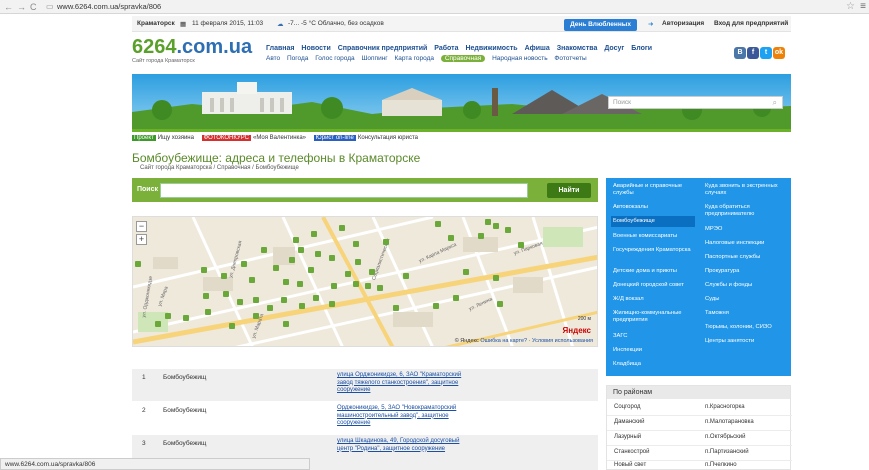 Image resolution: width=869 pixels, height=470 pixels. What do you see at coordinates (749, 271) in the screenshot?
I see `category-item: Прокуратура` at bounding box center [749, 271].